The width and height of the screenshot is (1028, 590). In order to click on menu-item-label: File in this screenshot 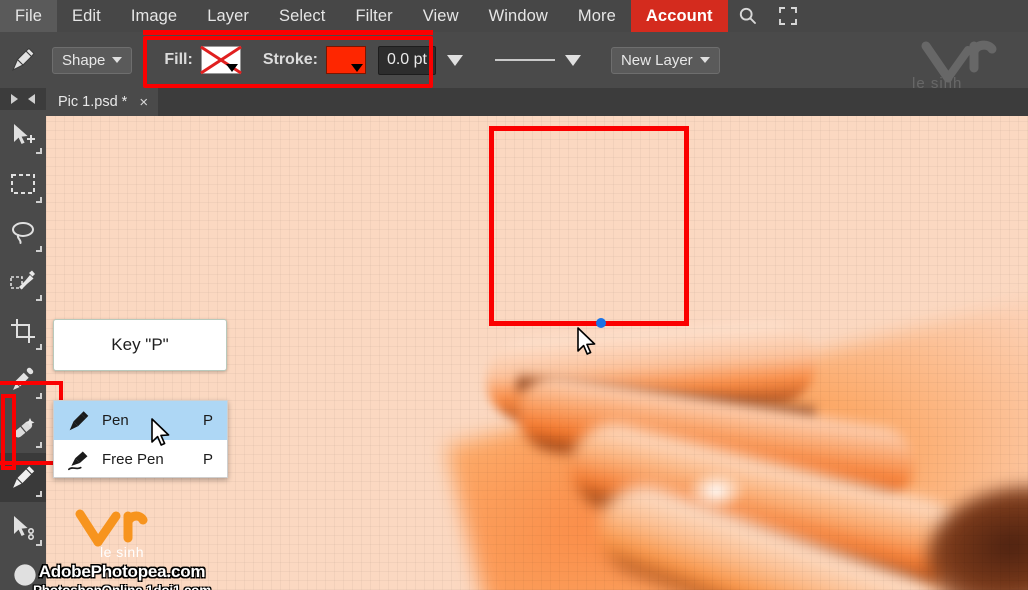, I will do `click(28, 15)`.